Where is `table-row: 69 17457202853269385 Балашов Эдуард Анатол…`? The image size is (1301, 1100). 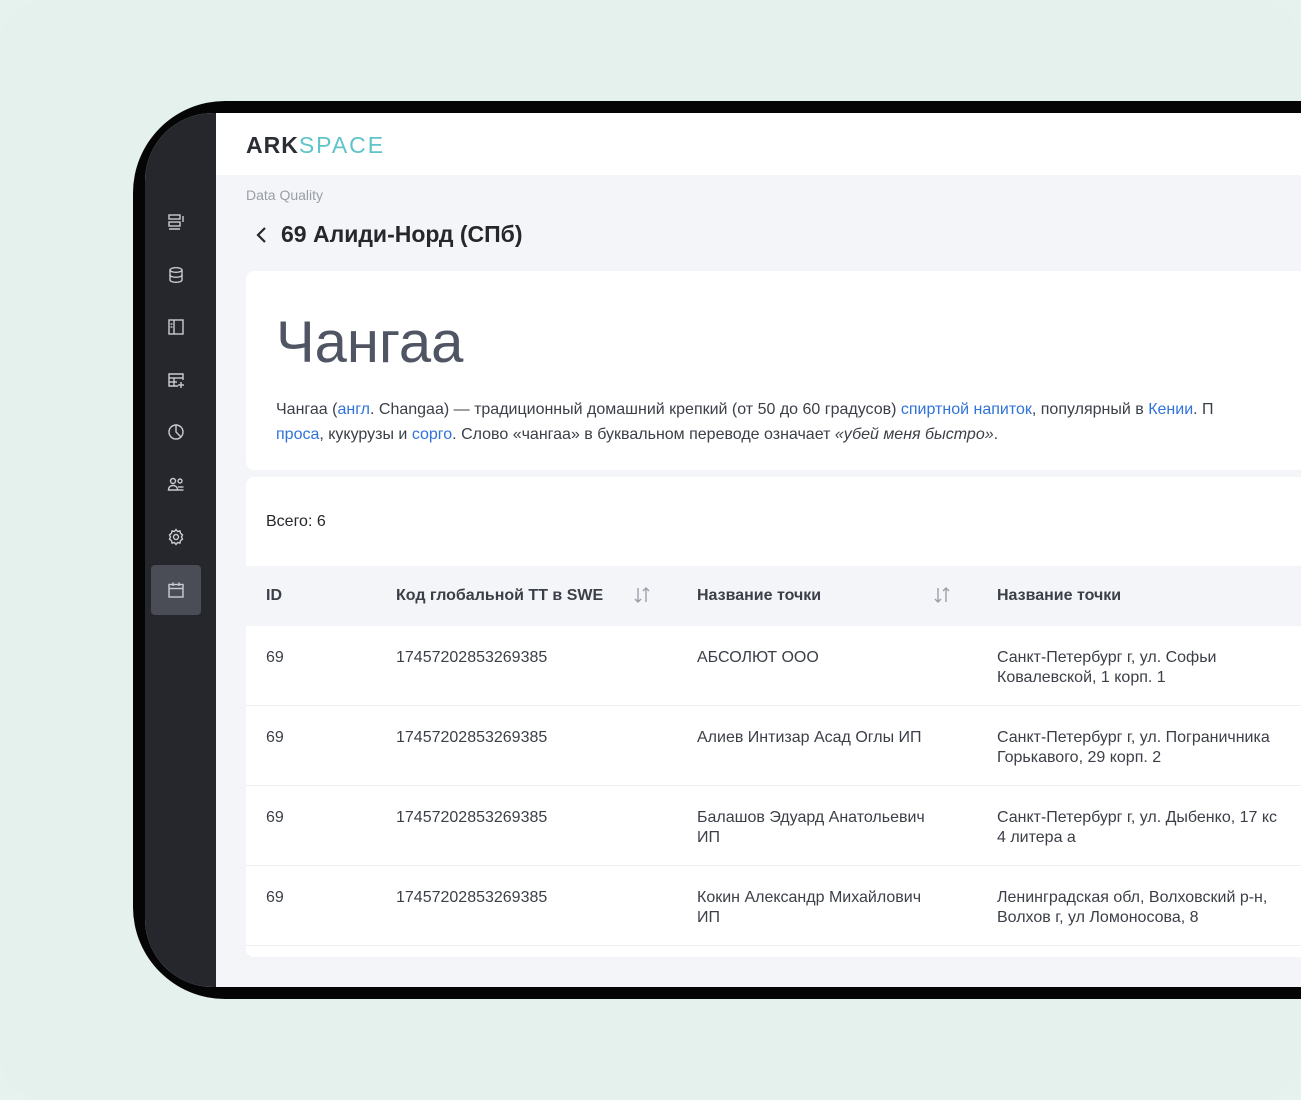 table-row: 69 17457202853269385 Балашов Эдуард Анатол… is located at coordinates (773, 826).